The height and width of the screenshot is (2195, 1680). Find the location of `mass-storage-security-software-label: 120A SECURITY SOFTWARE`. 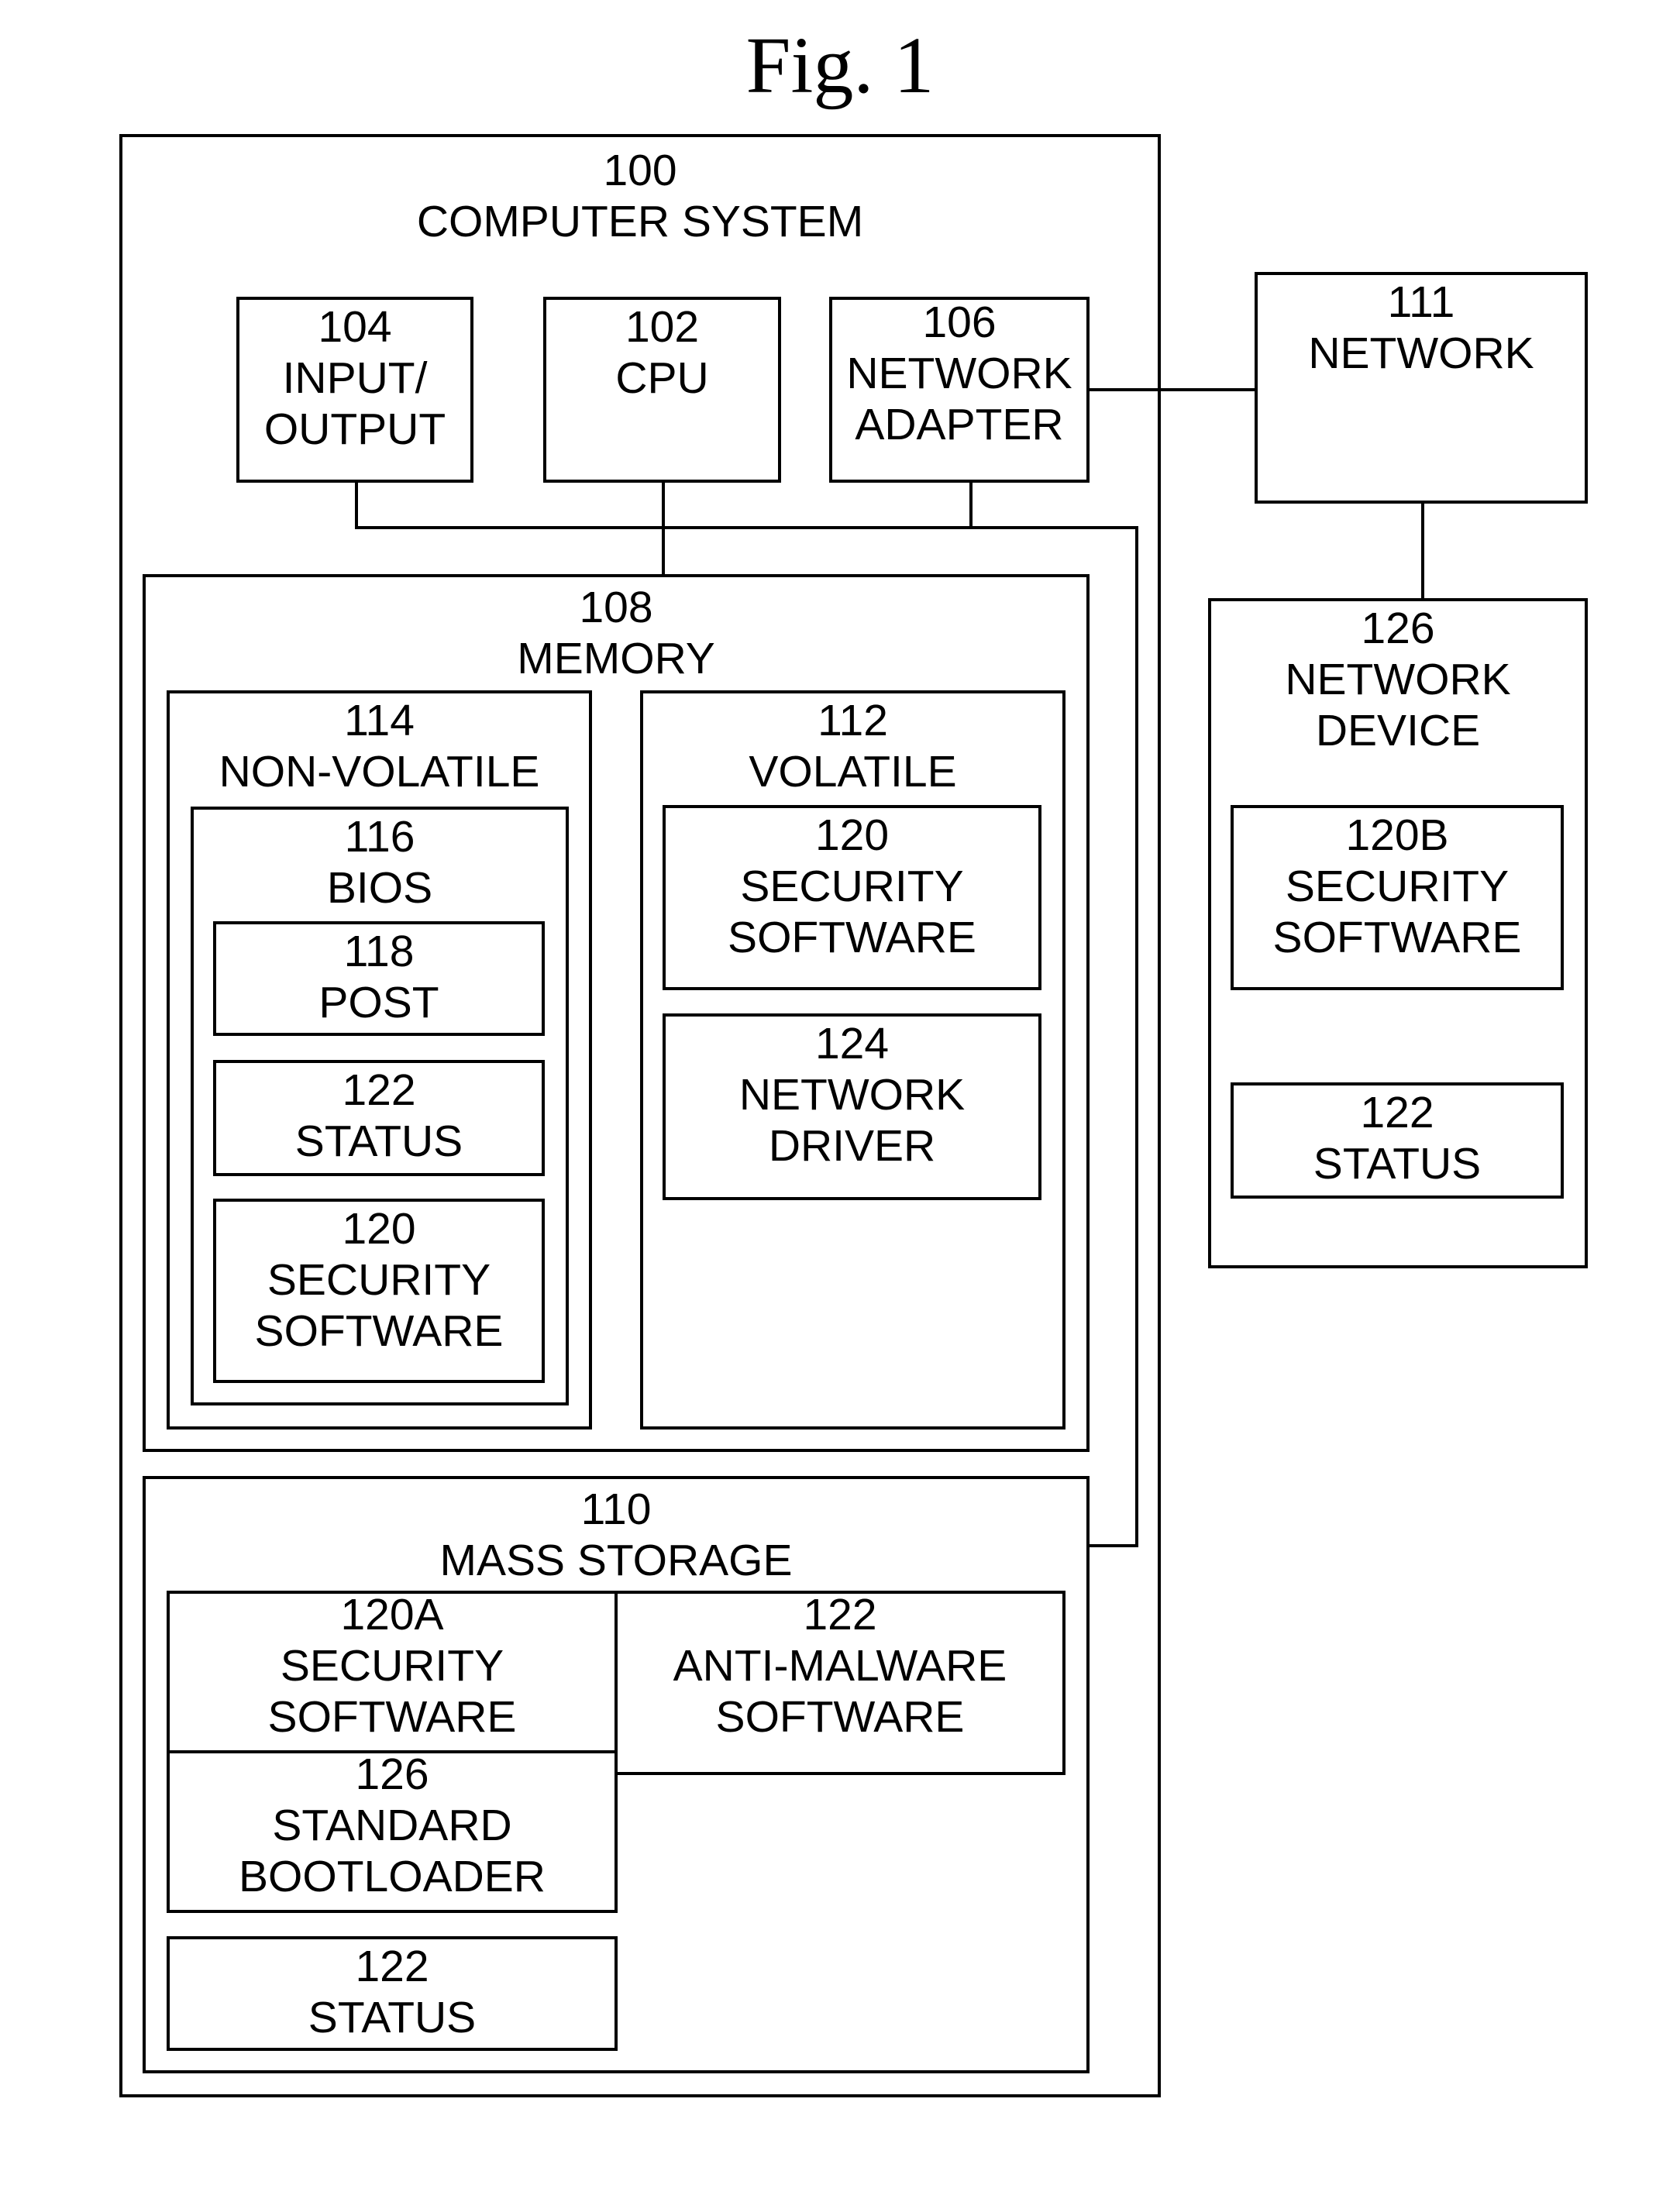

mass-storage-security-software-label: 120A SECURITY SOFTWARE is located at coordinates (393, 1666).